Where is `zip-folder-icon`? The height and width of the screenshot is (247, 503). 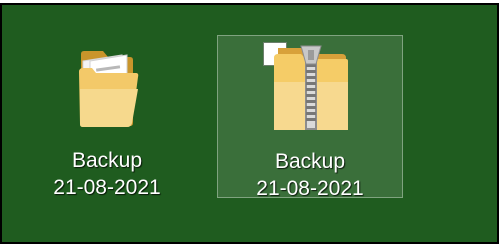
zip-folder-icon is located at coordinates (310, 88).